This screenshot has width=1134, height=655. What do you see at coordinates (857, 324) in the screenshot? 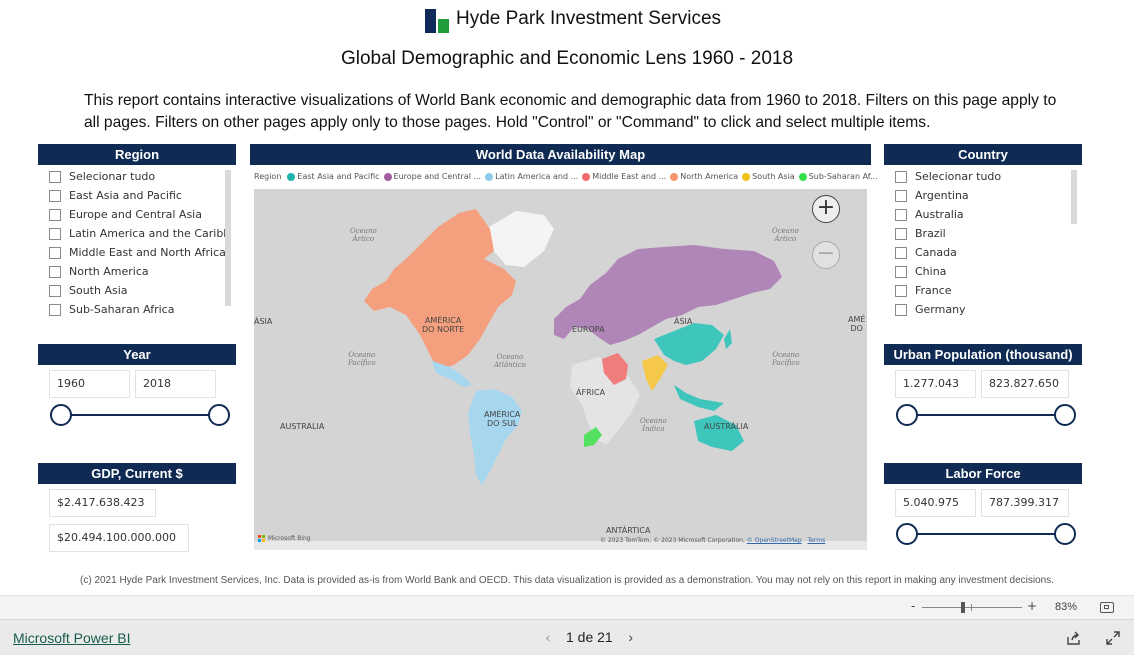
I see `continent-label: AMÉ DO` at bounding box center [857, 324].